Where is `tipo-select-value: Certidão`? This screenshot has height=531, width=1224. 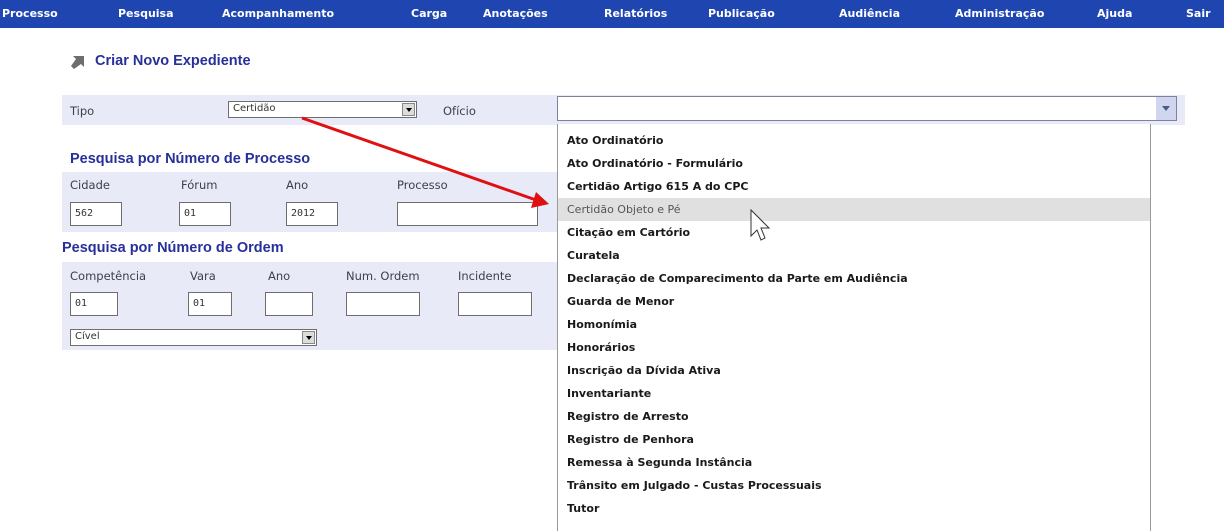 tipo-select-value: Certidão is located at coordinates (254, 108).